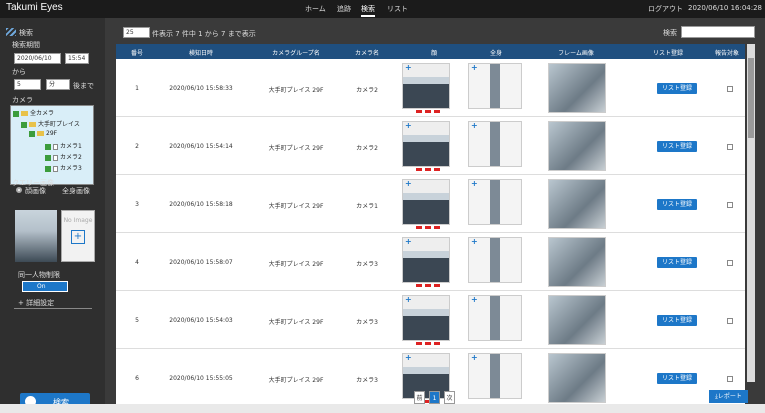  What do you see at coordinates (27, 84) in the screenshot?
I see `amount-select: 5` at bounding box center [27, 84].